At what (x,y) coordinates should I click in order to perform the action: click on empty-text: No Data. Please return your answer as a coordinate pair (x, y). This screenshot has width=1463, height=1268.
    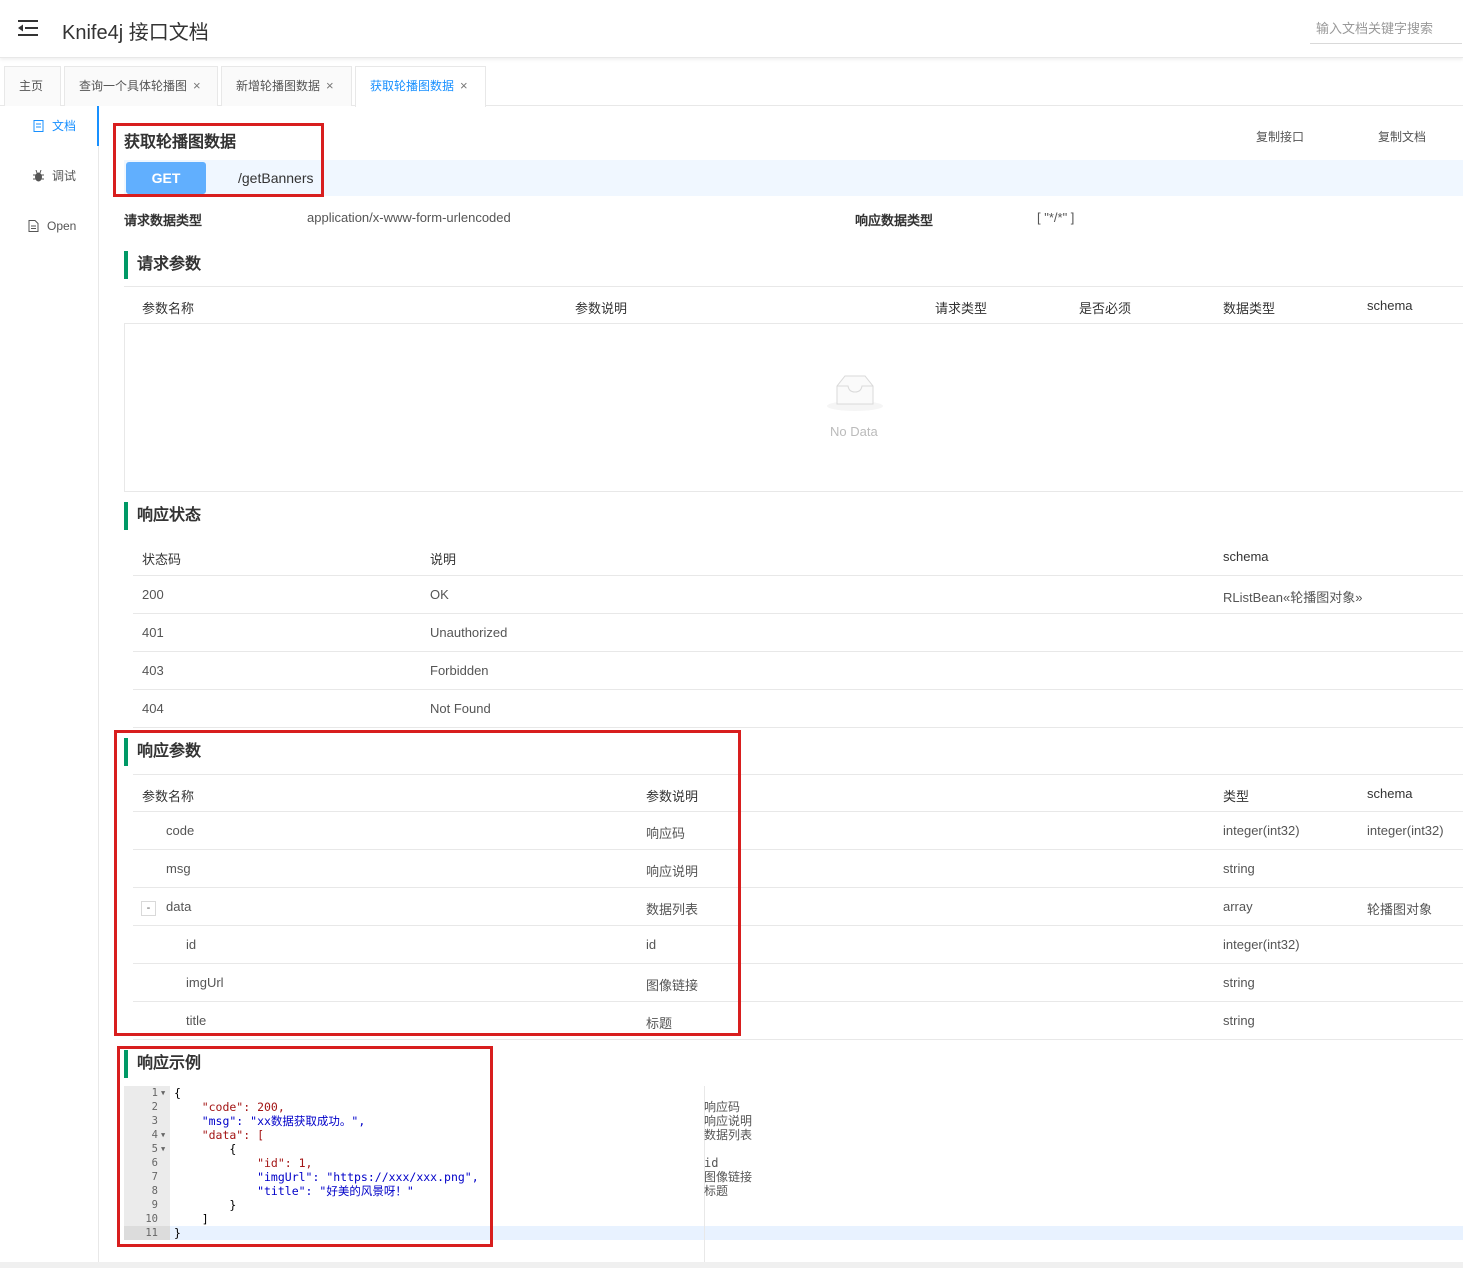
    Looking at the image, I should click on (854, 431).